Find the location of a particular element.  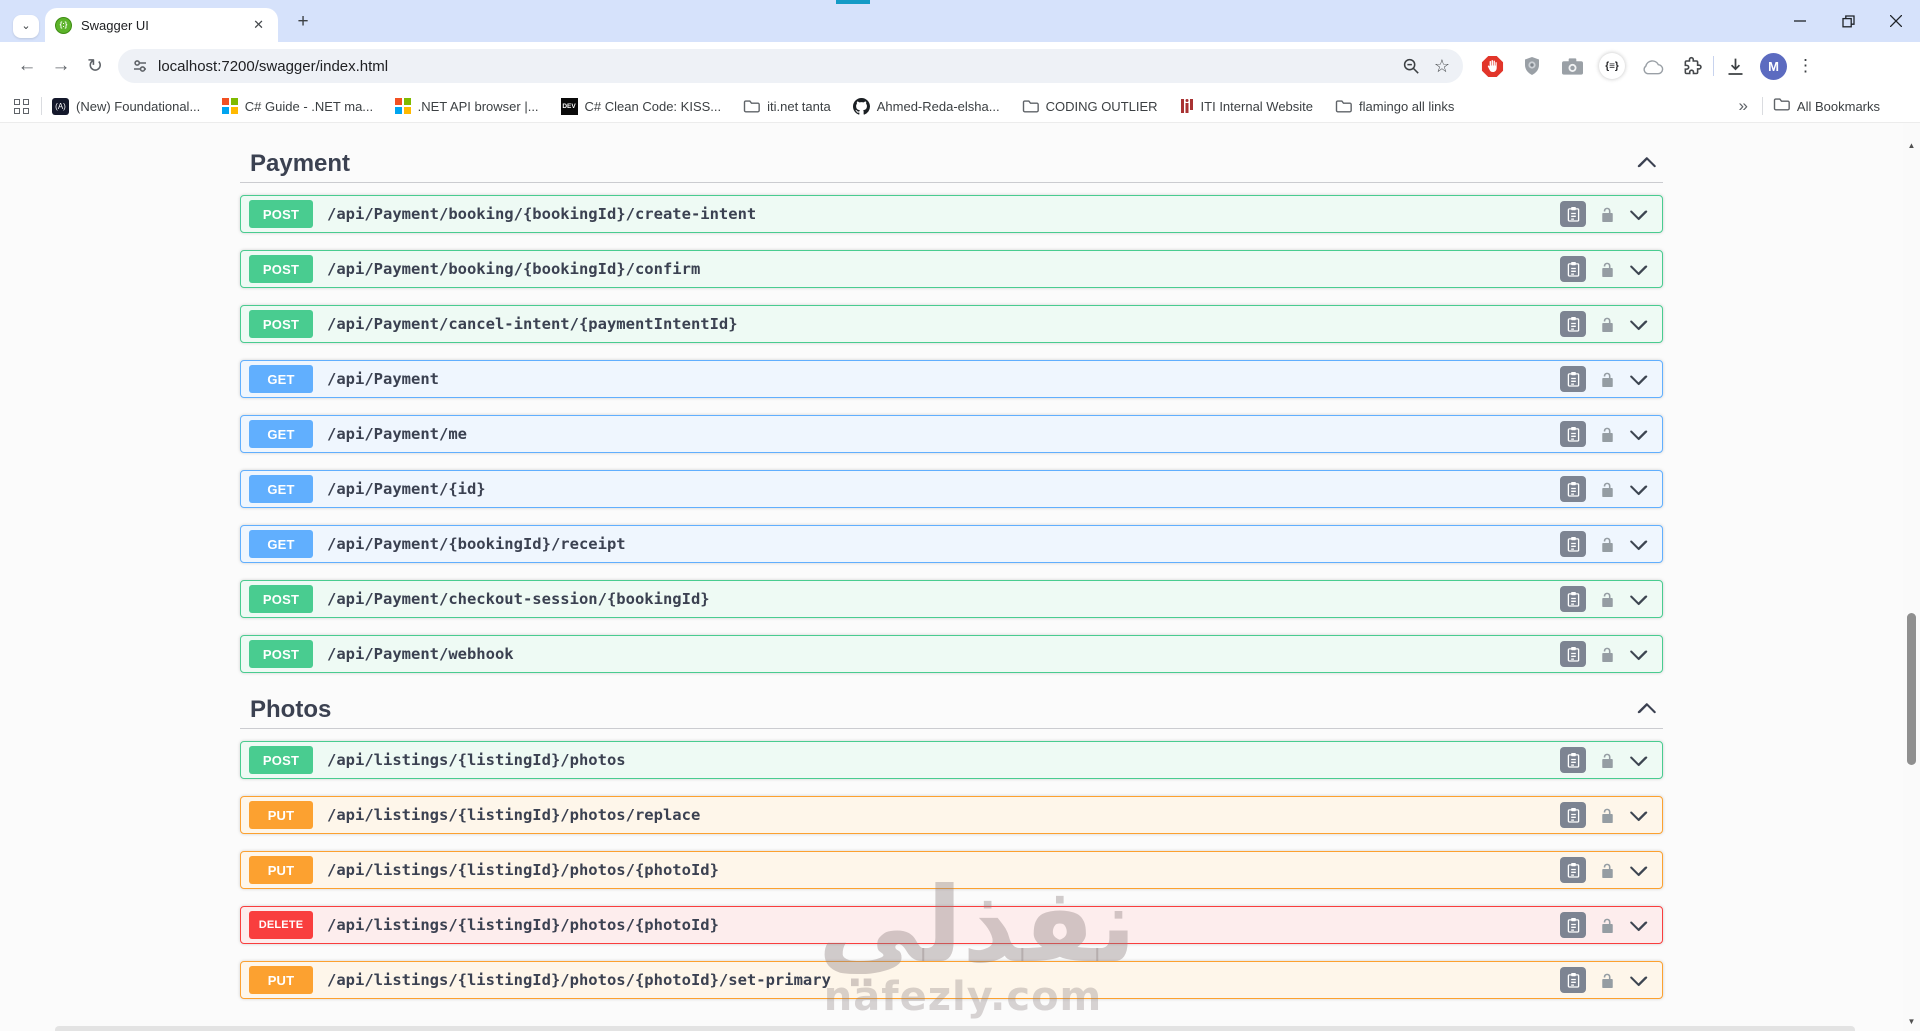

minimize-icon is located at coordinates (1800, 21).